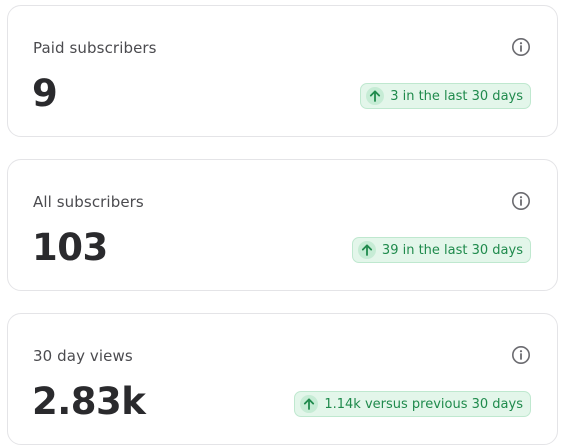 Image resolution: width=563 pixels, height=448 pixels. Describe the element at coordinates (70, 247) in the screenshot. I see `metric-value: 103` at that location.